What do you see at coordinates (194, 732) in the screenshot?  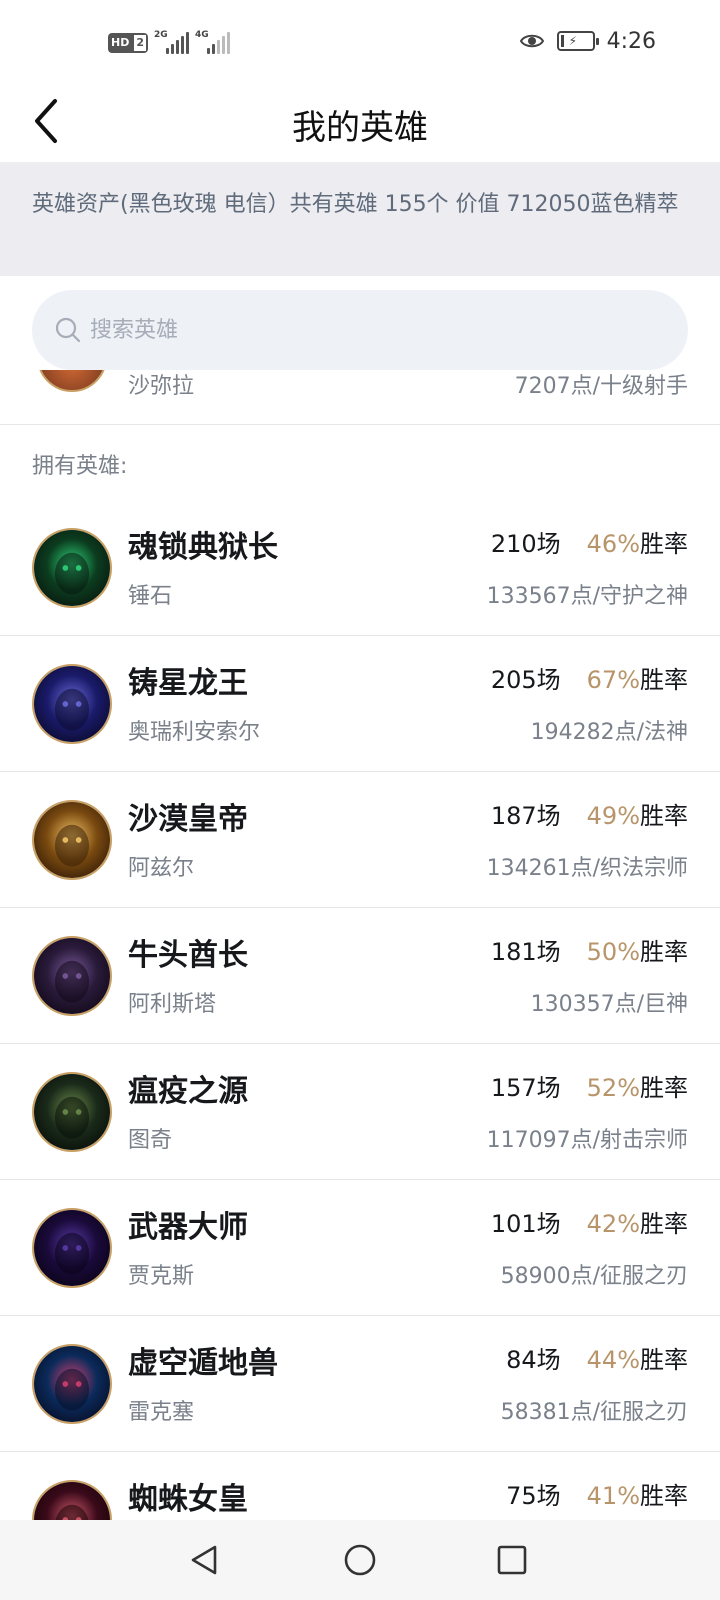 I see `hero-name: 奥瑞利安索尔` at bounding box center [194, 732].